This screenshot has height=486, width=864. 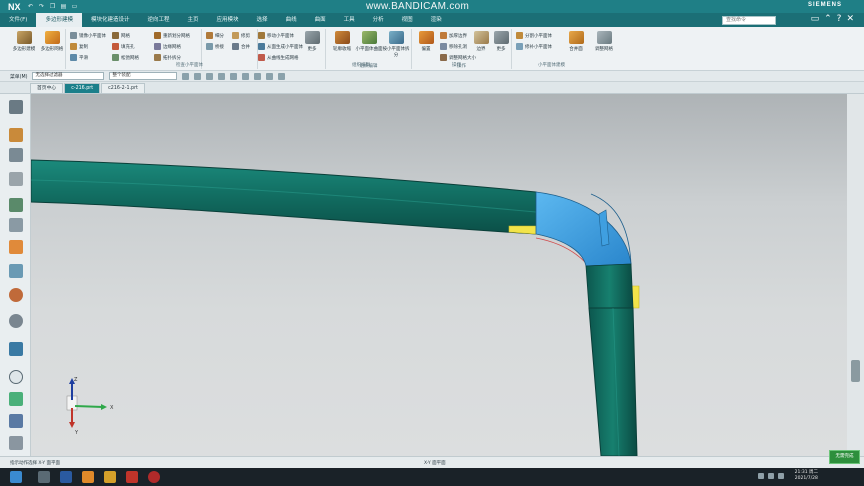 What do you see at coordinates (16, 271) in the screenshot?
I see `palette-icon` at bounding box center [16, 271].